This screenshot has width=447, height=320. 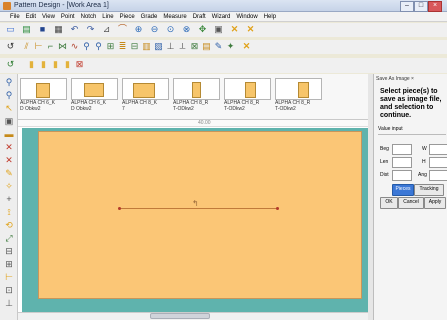 I want to click on dist-field, so click(x=402, y=175).